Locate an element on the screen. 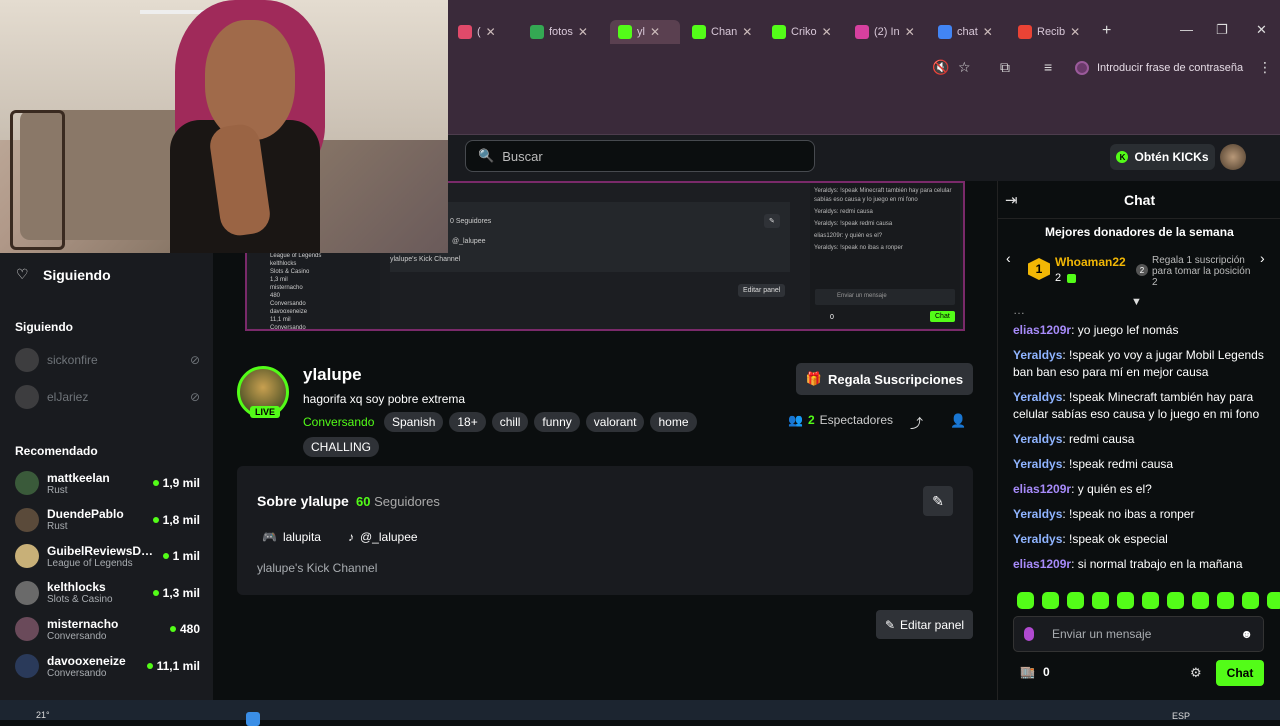 This screenshot has height=726, width=1280. follow-user-icon: 👤 is located at coordinates (958, 421).